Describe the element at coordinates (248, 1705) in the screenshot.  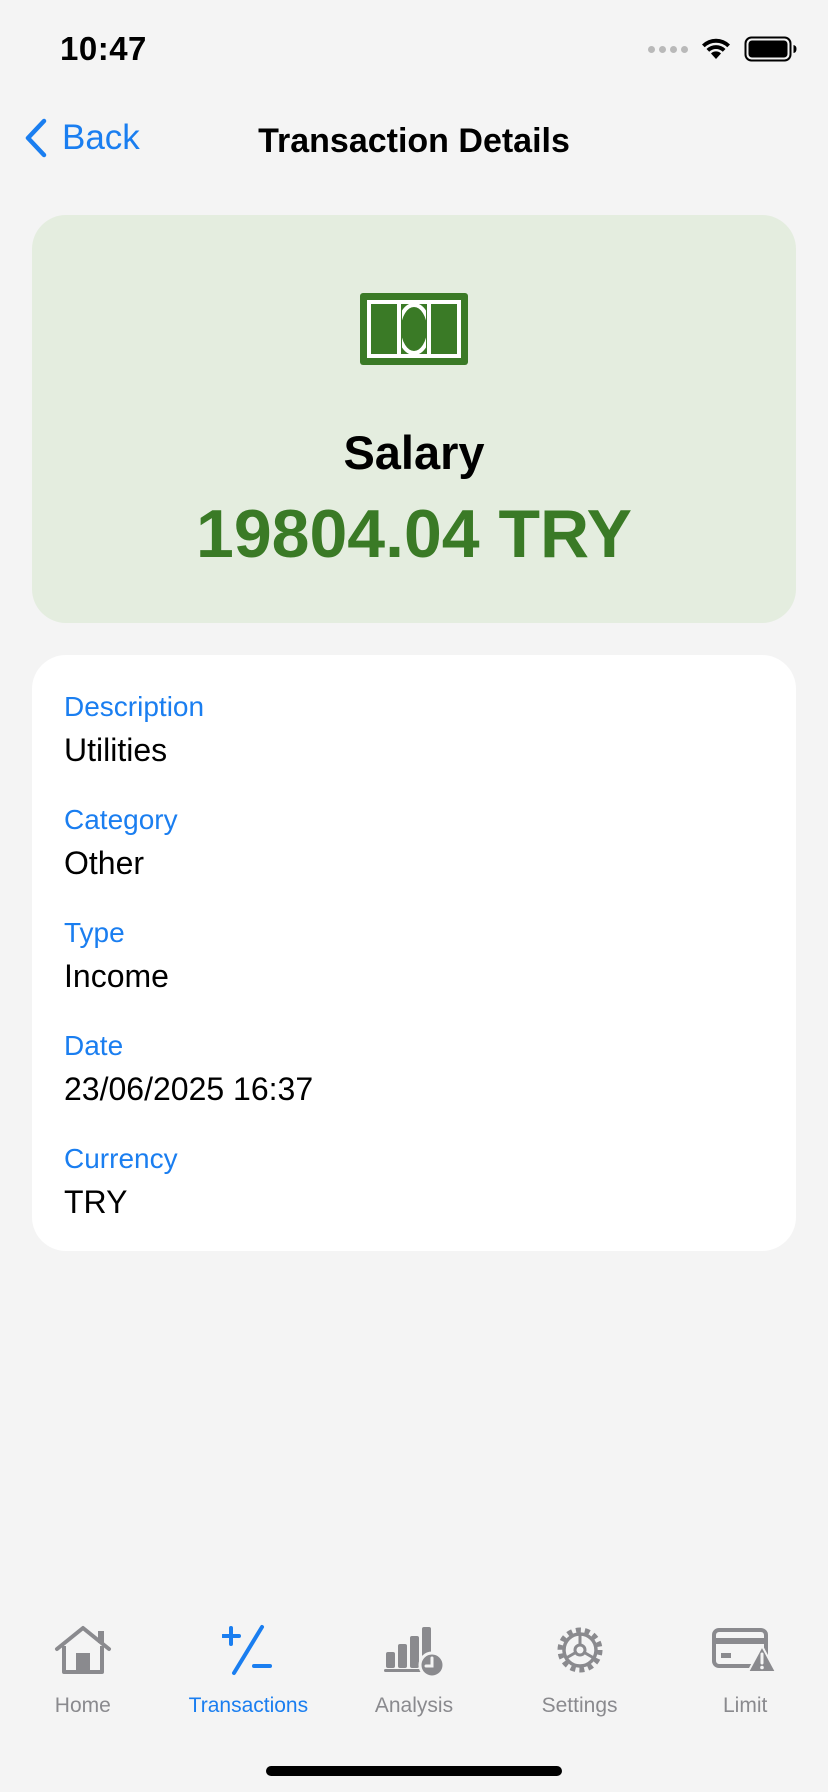
I see `tab-label: Transactions` at that location.